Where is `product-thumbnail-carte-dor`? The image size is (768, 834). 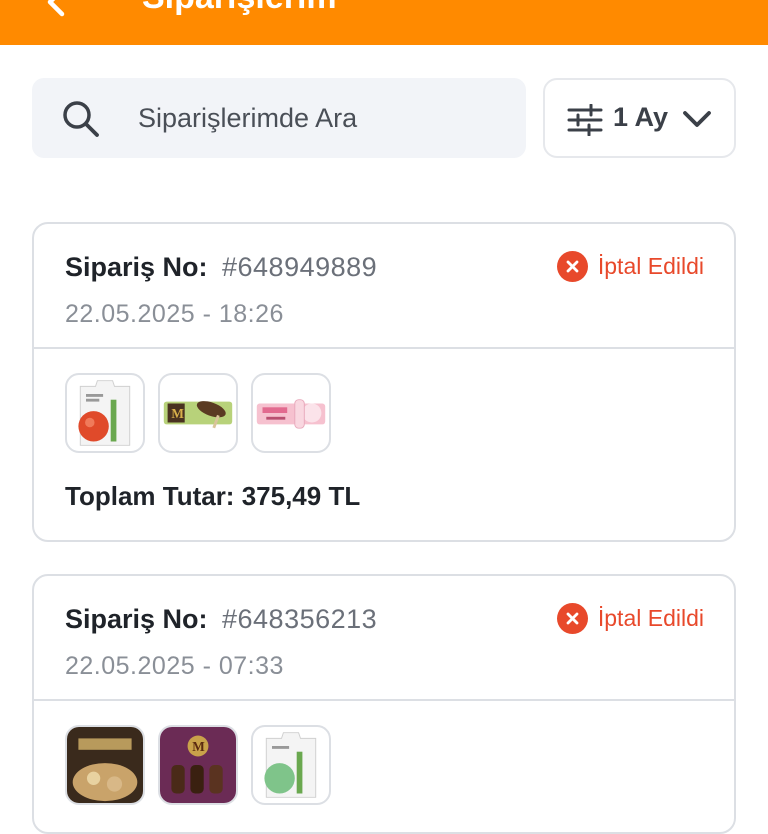 product-thumbnail-carte-dor is located at coordinates (105, 765).